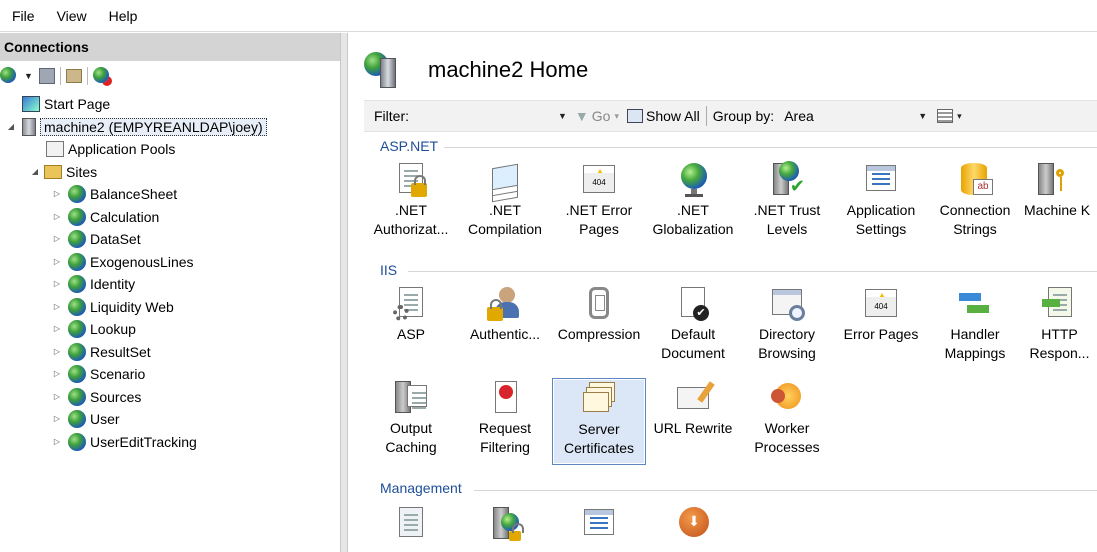 The height and width of the screenshot is (552, 1097). What do you see at coordinates (391, 116) in the screenshot?
I see `filter-label: Filter:` at bounding box center [391, 116].